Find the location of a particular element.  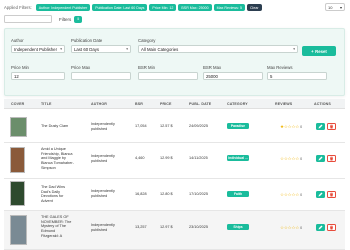

bsr-max-label: BSR Max is located at coordinates (212, 67).